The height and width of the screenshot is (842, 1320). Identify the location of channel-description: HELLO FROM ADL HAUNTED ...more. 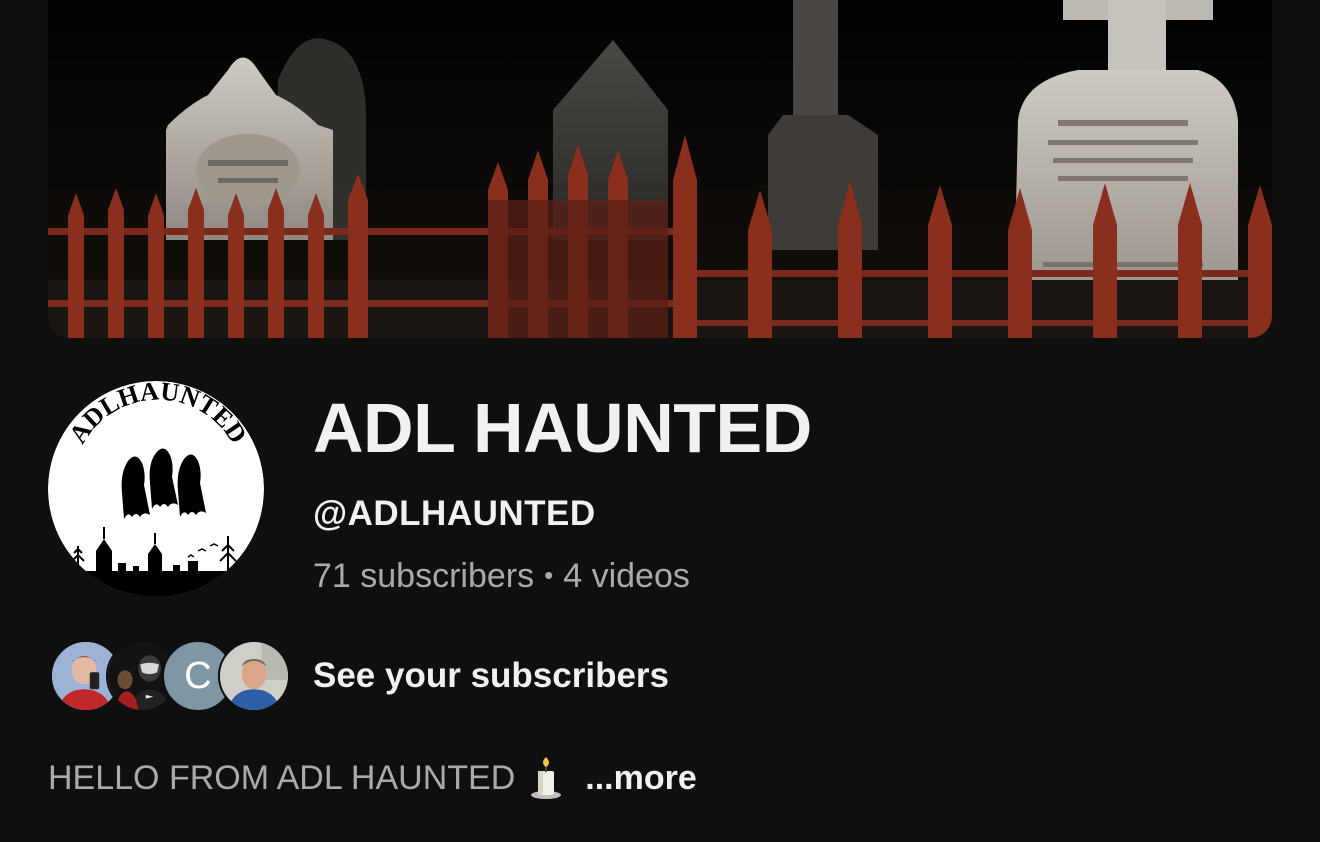
(372, 778).